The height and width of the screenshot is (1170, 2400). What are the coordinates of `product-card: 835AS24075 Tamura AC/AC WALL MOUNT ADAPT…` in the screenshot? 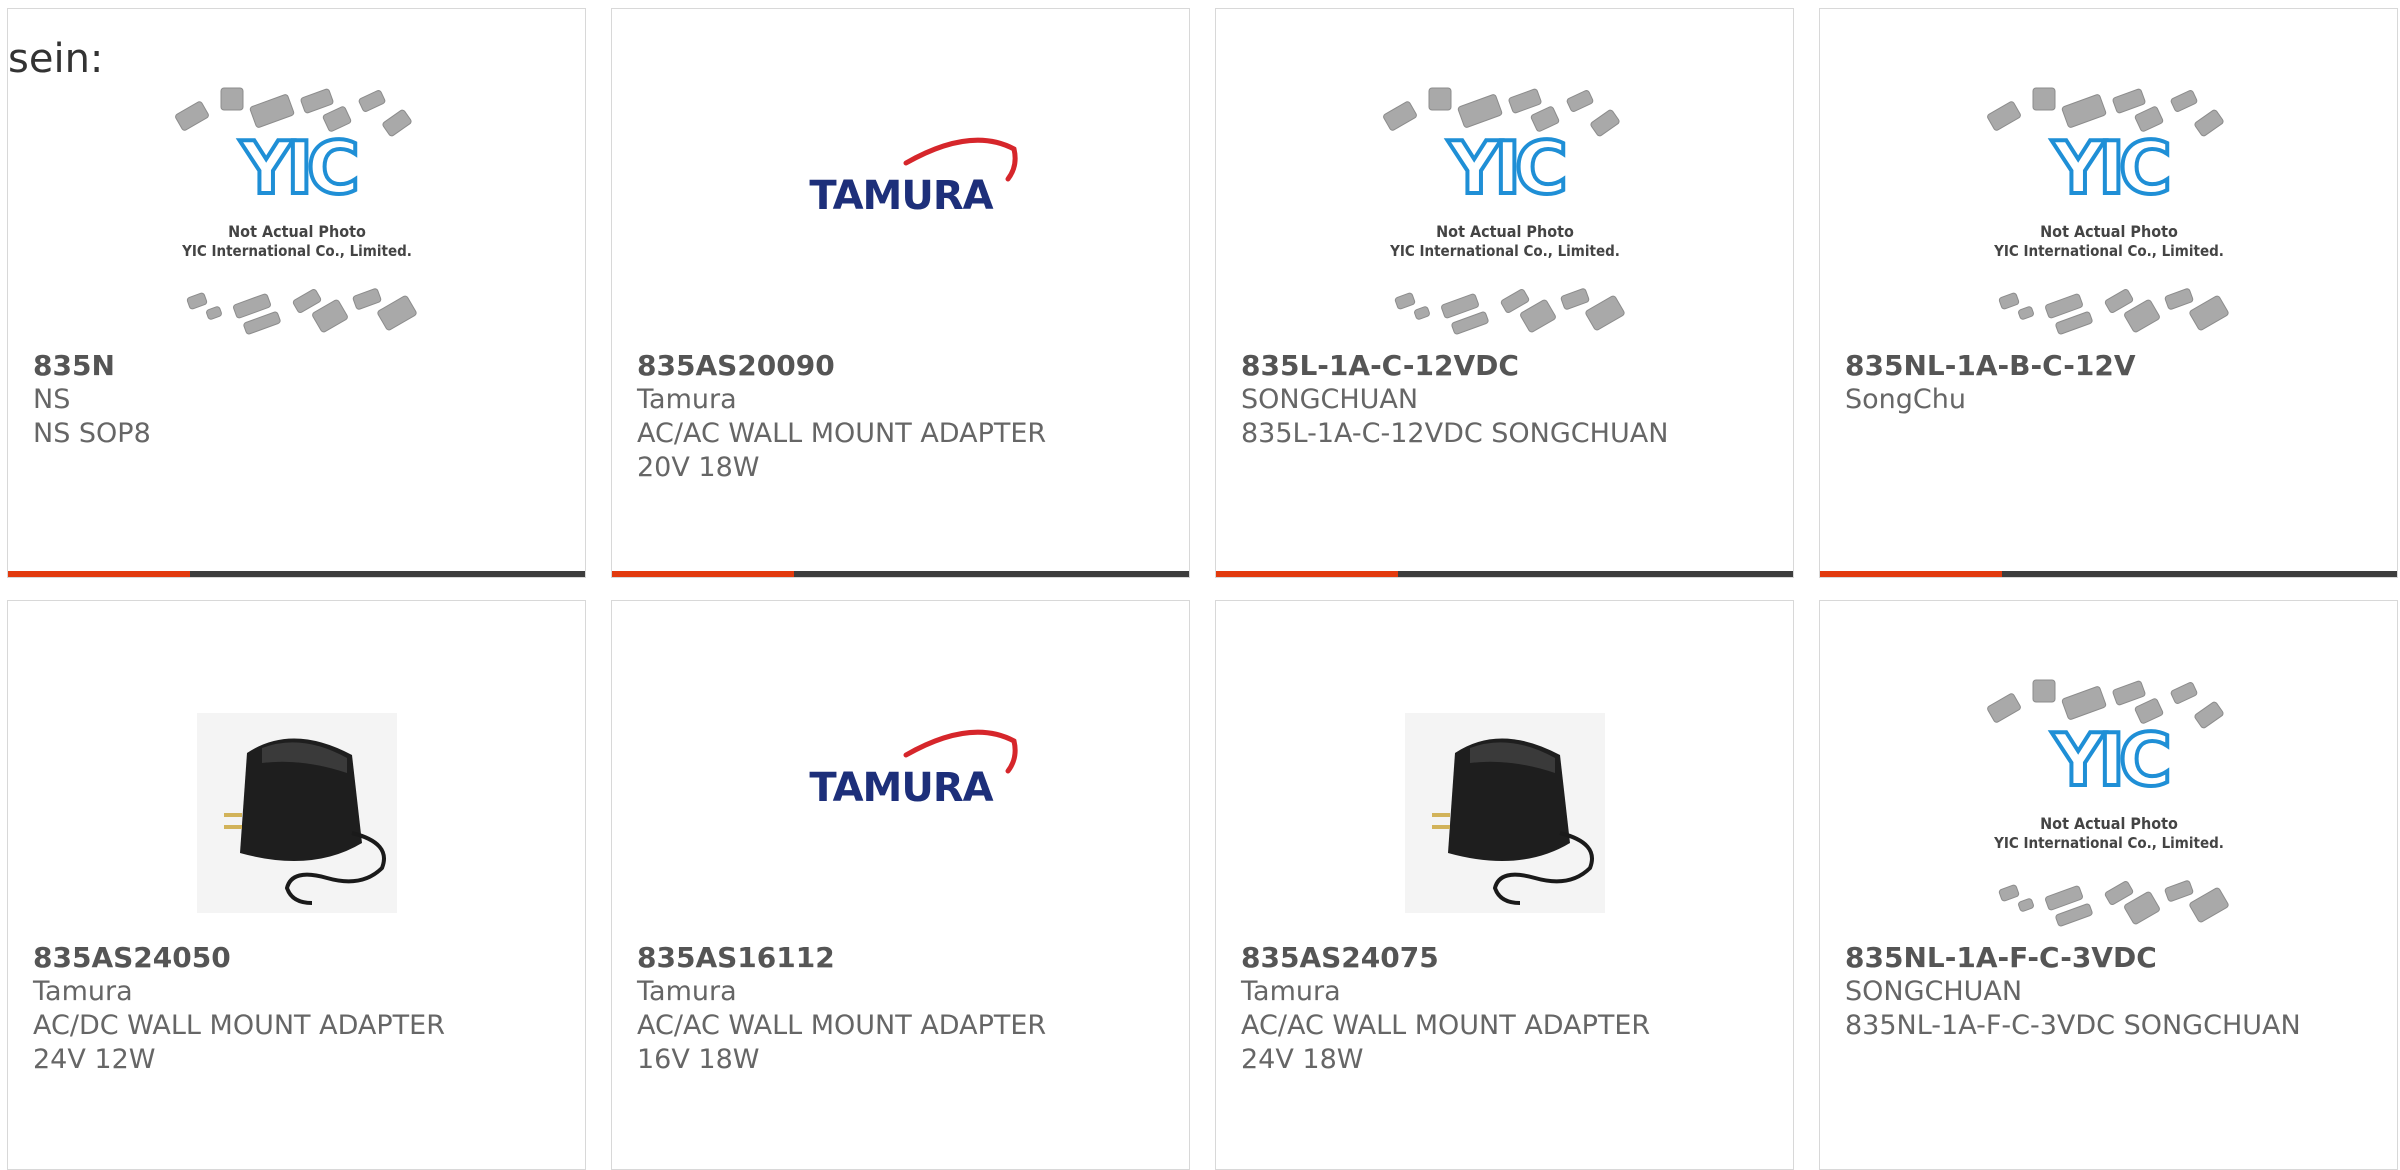 It's located at (1504, 885).